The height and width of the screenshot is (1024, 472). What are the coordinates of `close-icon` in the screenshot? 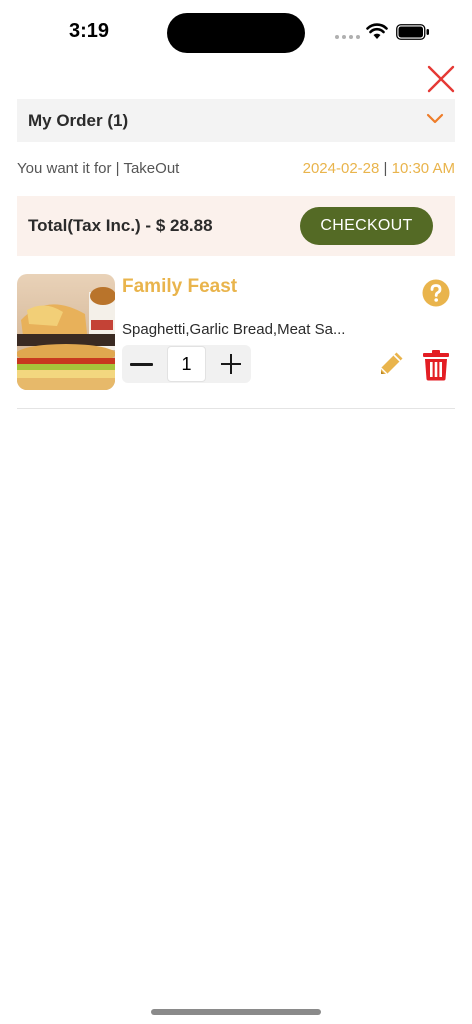 It's located at (441, 79).